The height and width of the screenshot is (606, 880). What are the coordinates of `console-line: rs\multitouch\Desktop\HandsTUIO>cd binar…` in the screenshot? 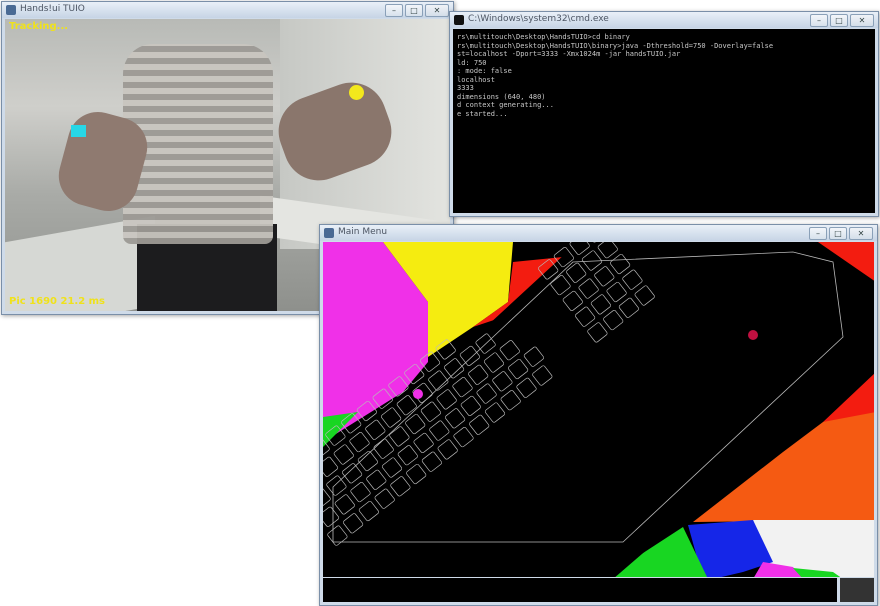 It's located at (543, 37).